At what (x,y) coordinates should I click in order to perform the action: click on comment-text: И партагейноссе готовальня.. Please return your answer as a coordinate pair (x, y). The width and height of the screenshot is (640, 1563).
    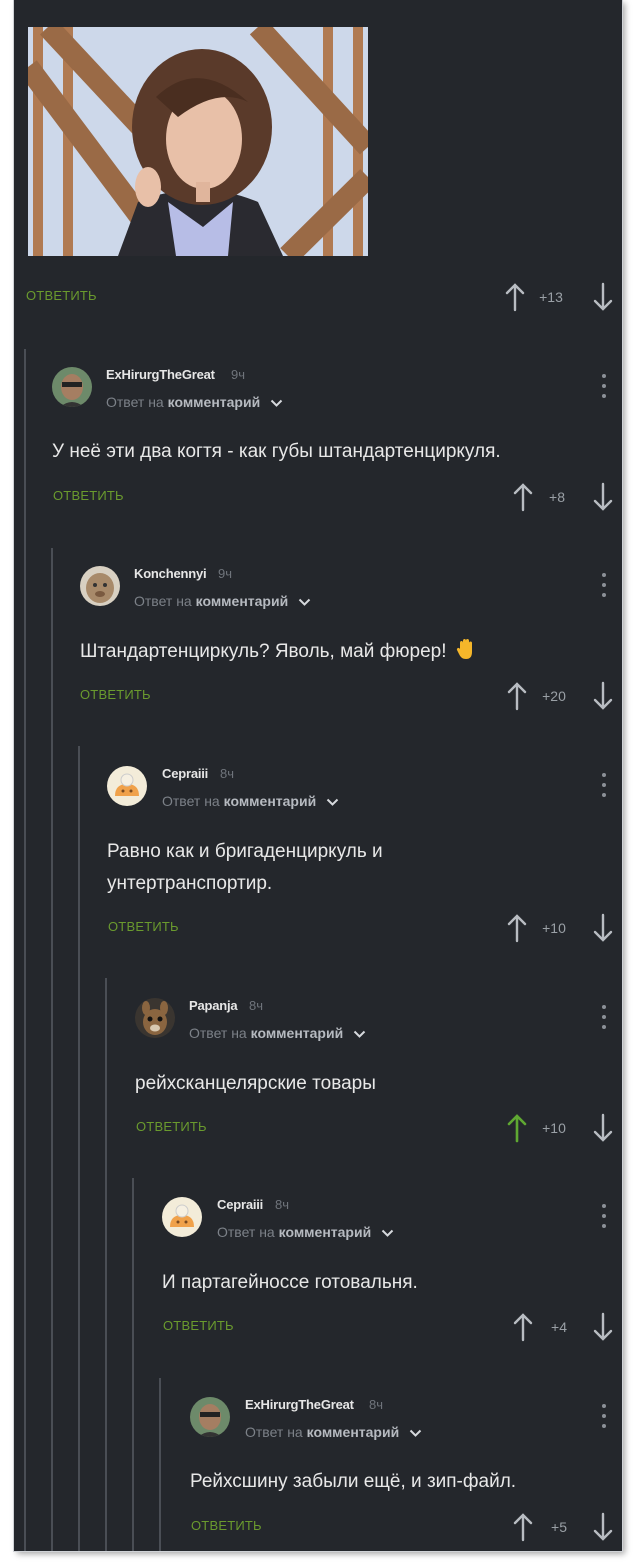
    Looking at the image, I should click on (290, 1282).